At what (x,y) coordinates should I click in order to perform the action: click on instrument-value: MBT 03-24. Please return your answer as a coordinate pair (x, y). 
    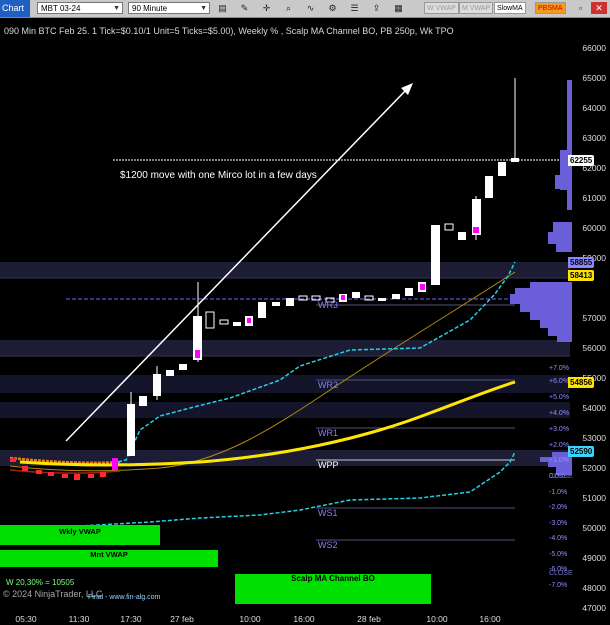
    Looking at the image, I should click on (61, 8).